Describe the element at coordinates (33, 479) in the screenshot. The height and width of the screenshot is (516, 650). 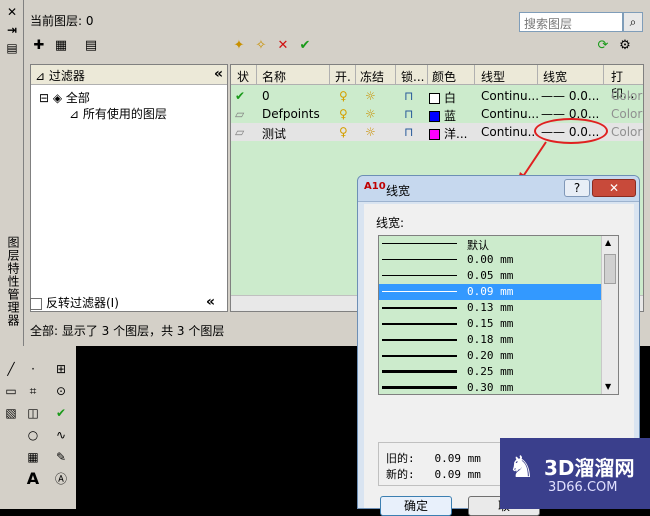
I see `text-icon: A` at that location.